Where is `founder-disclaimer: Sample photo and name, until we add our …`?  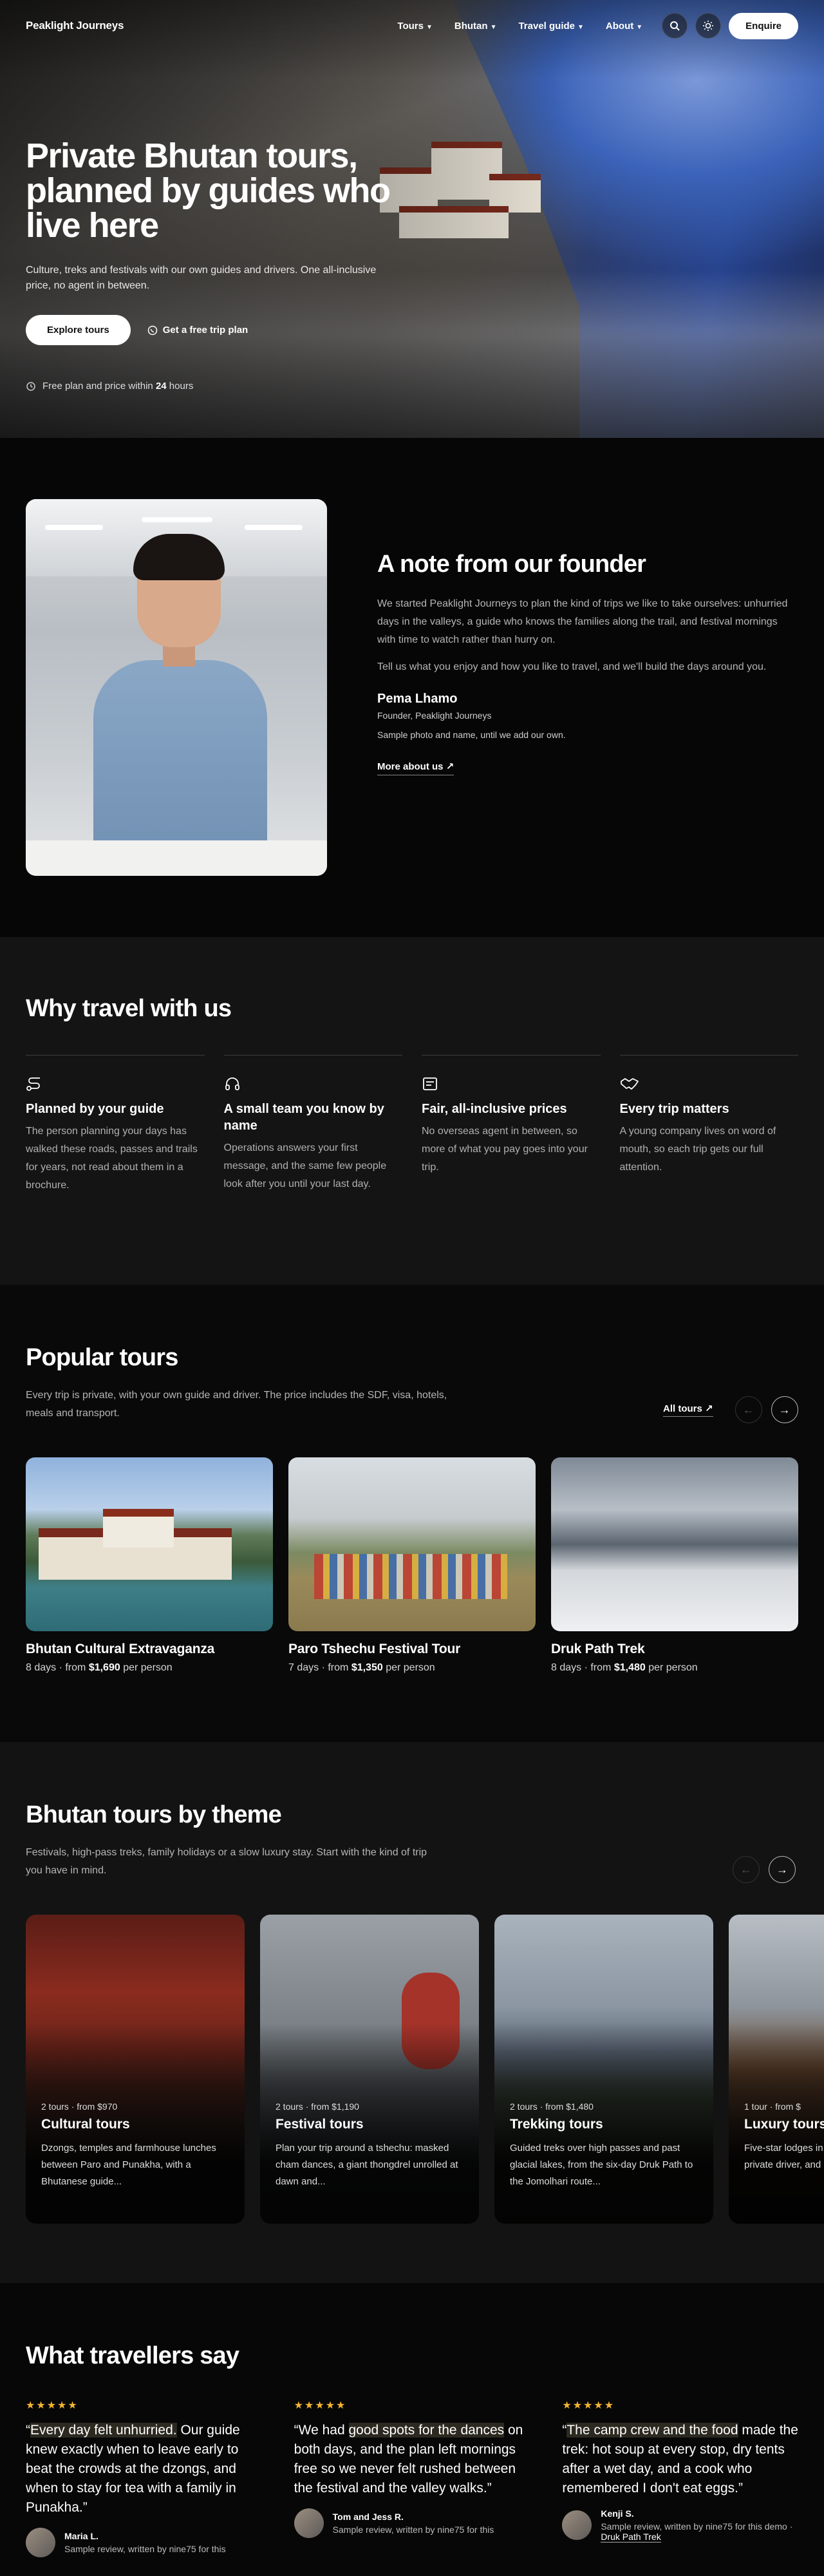
founder-disclaimer: Sample photo and name, until we add our … is located at coordinates (472, 735).